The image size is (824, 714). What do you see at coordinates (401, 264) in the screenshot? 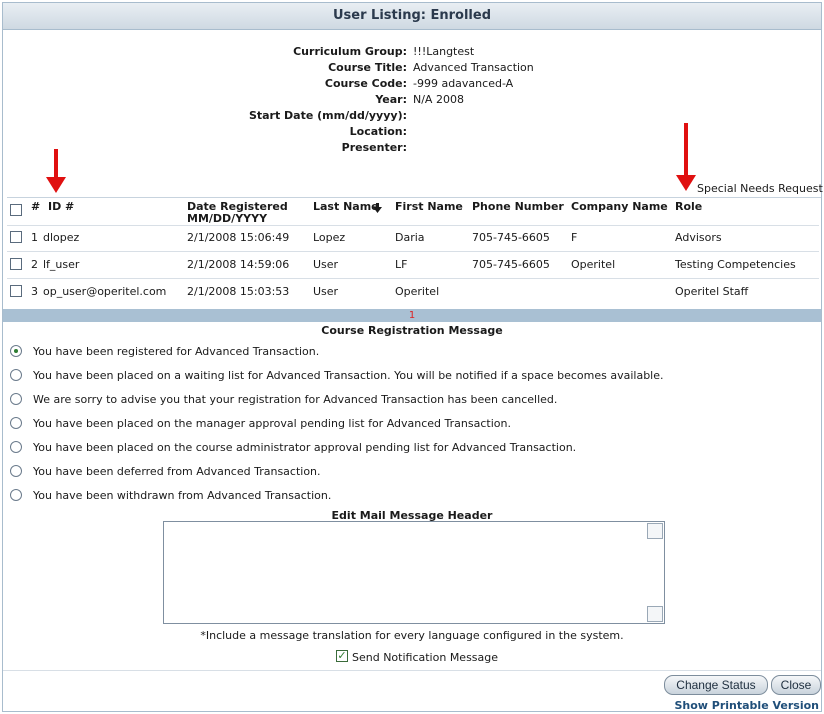
I see `row-first-name: LF` at bounding box center [401, 264].